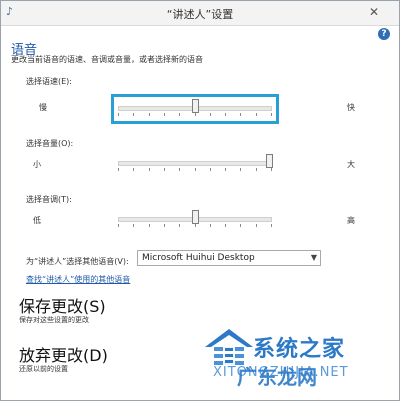  Describe the element at coordinates (195, 109) in the screenshot. I see `speed-slider-focus-ring` at that location.